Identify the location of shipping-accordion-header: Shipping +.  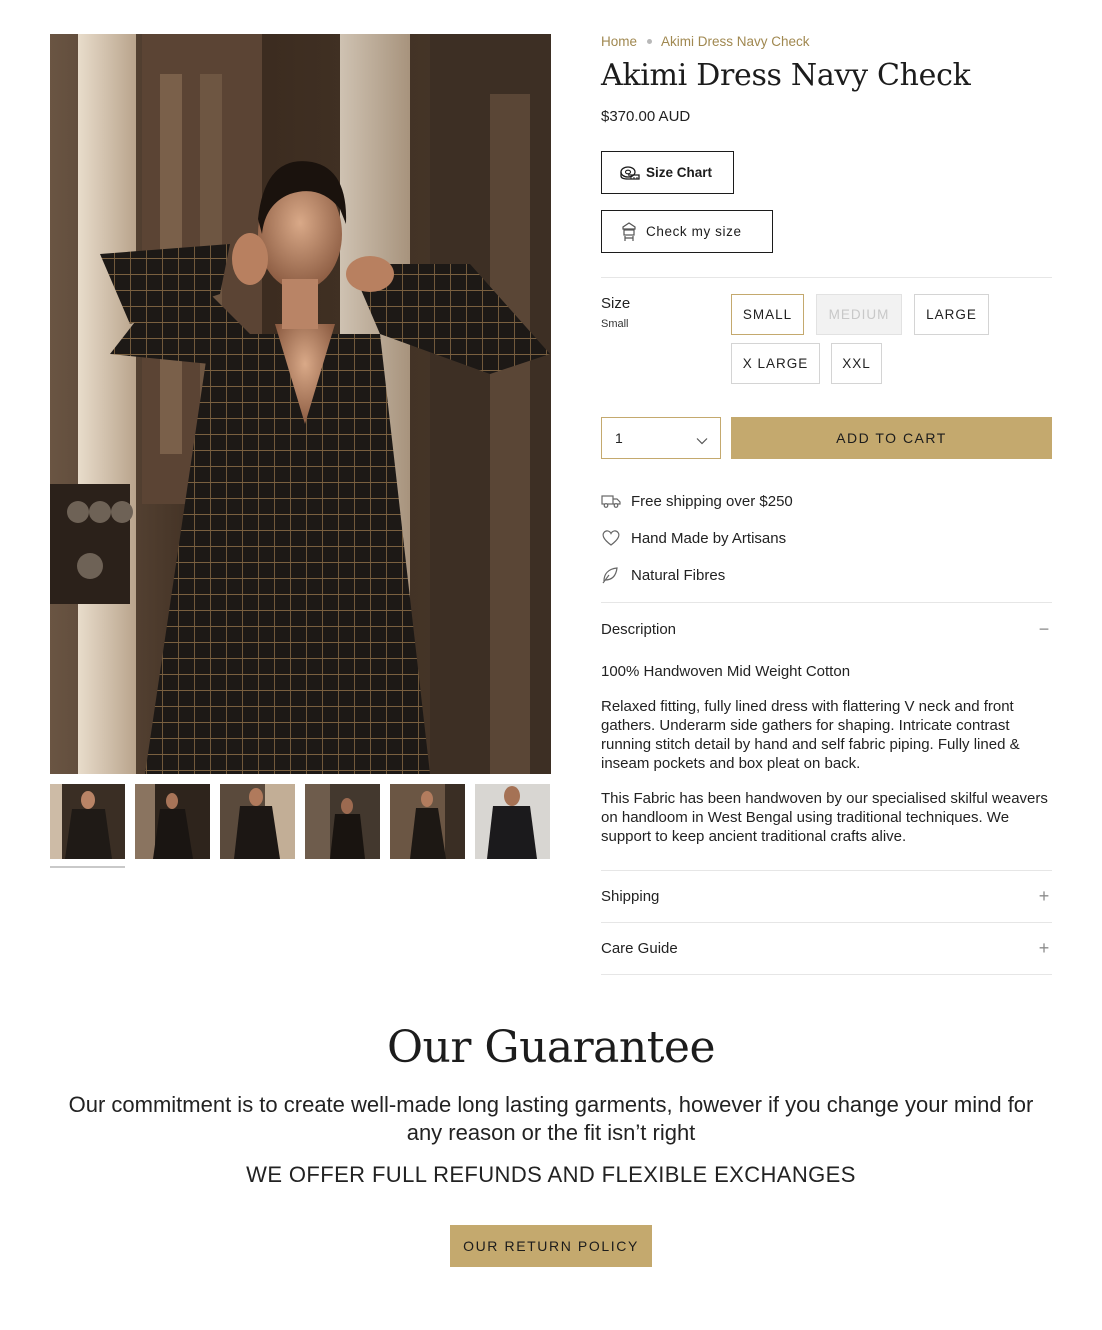
(826, 896).